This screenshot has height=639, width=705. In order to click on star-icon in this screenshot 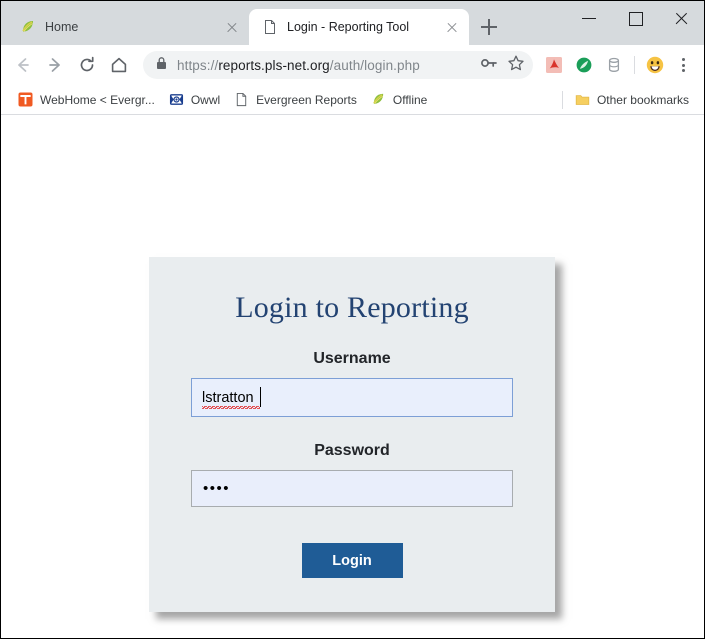, I will do `click(516, 65)`.